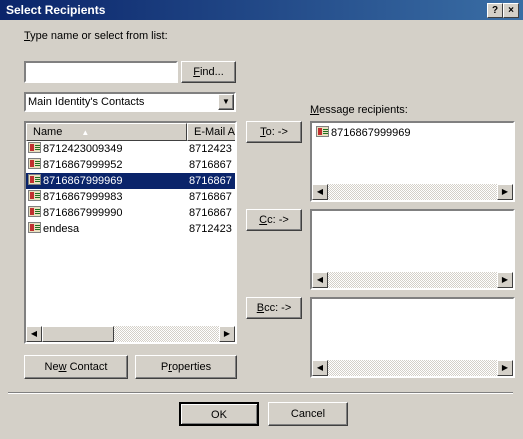  Describe the element at coordinates (61, 229) in the screenshot. I see `contact-name: endesa` at that location.